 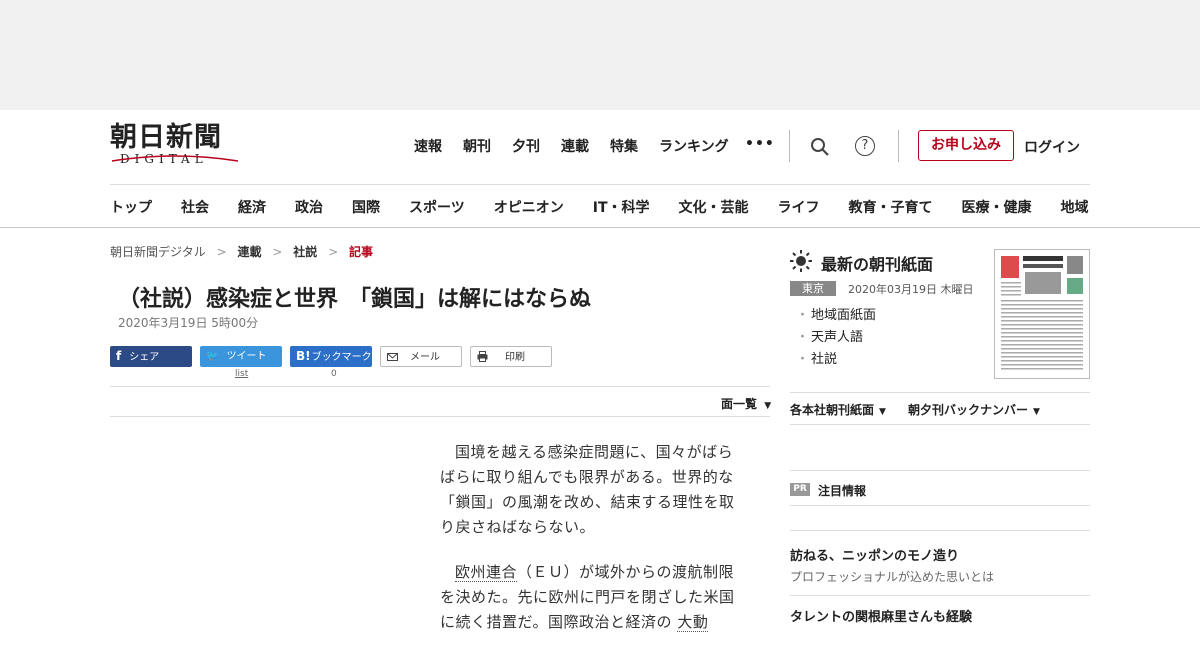 I want to click on topnav-item-choukan: 朝刊, so click(x=477, y=146).